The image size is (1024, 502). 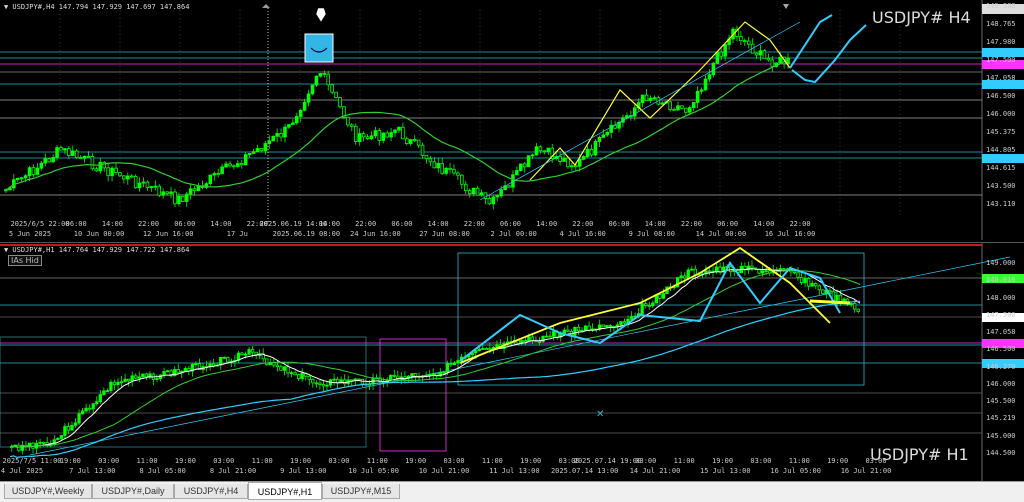 I want to click on tab-weekly: USDJPY#,Weekly, so click(x=48, y=491).